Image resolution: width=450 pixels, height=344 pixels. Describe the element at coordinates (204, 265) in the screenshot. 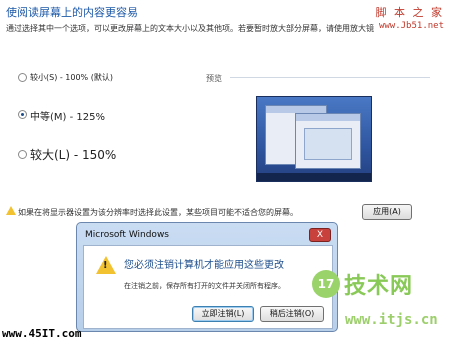

I see `dialog-message: 您必须注销计算机才能应用这些更改` at that location.